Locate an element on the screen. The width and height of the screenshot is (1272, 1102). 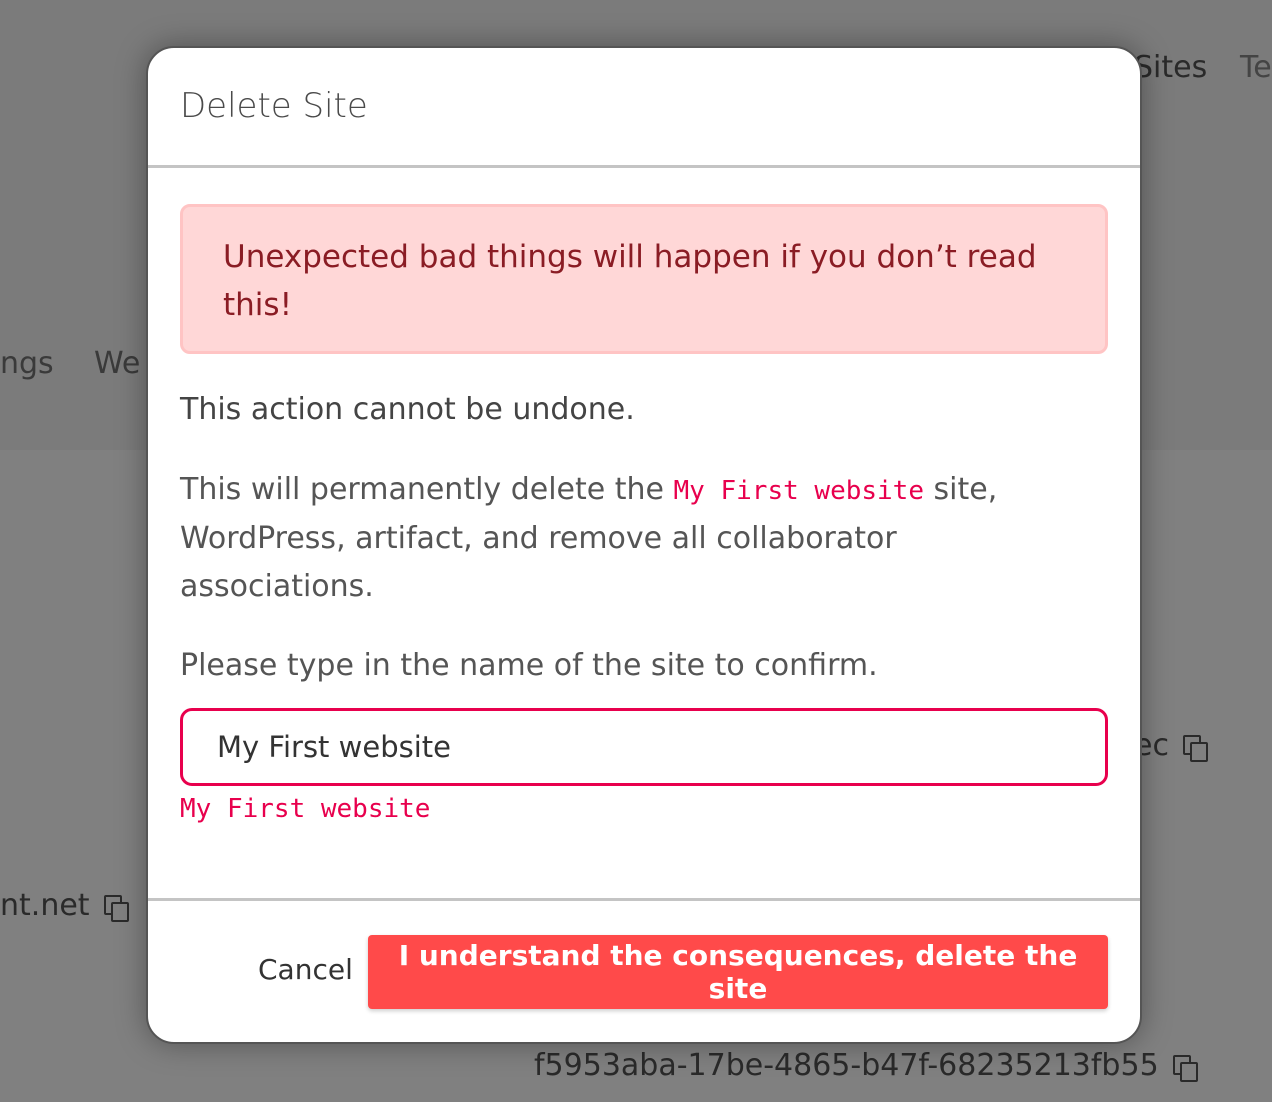
tab-we: We is located at coordinates (117, 363).